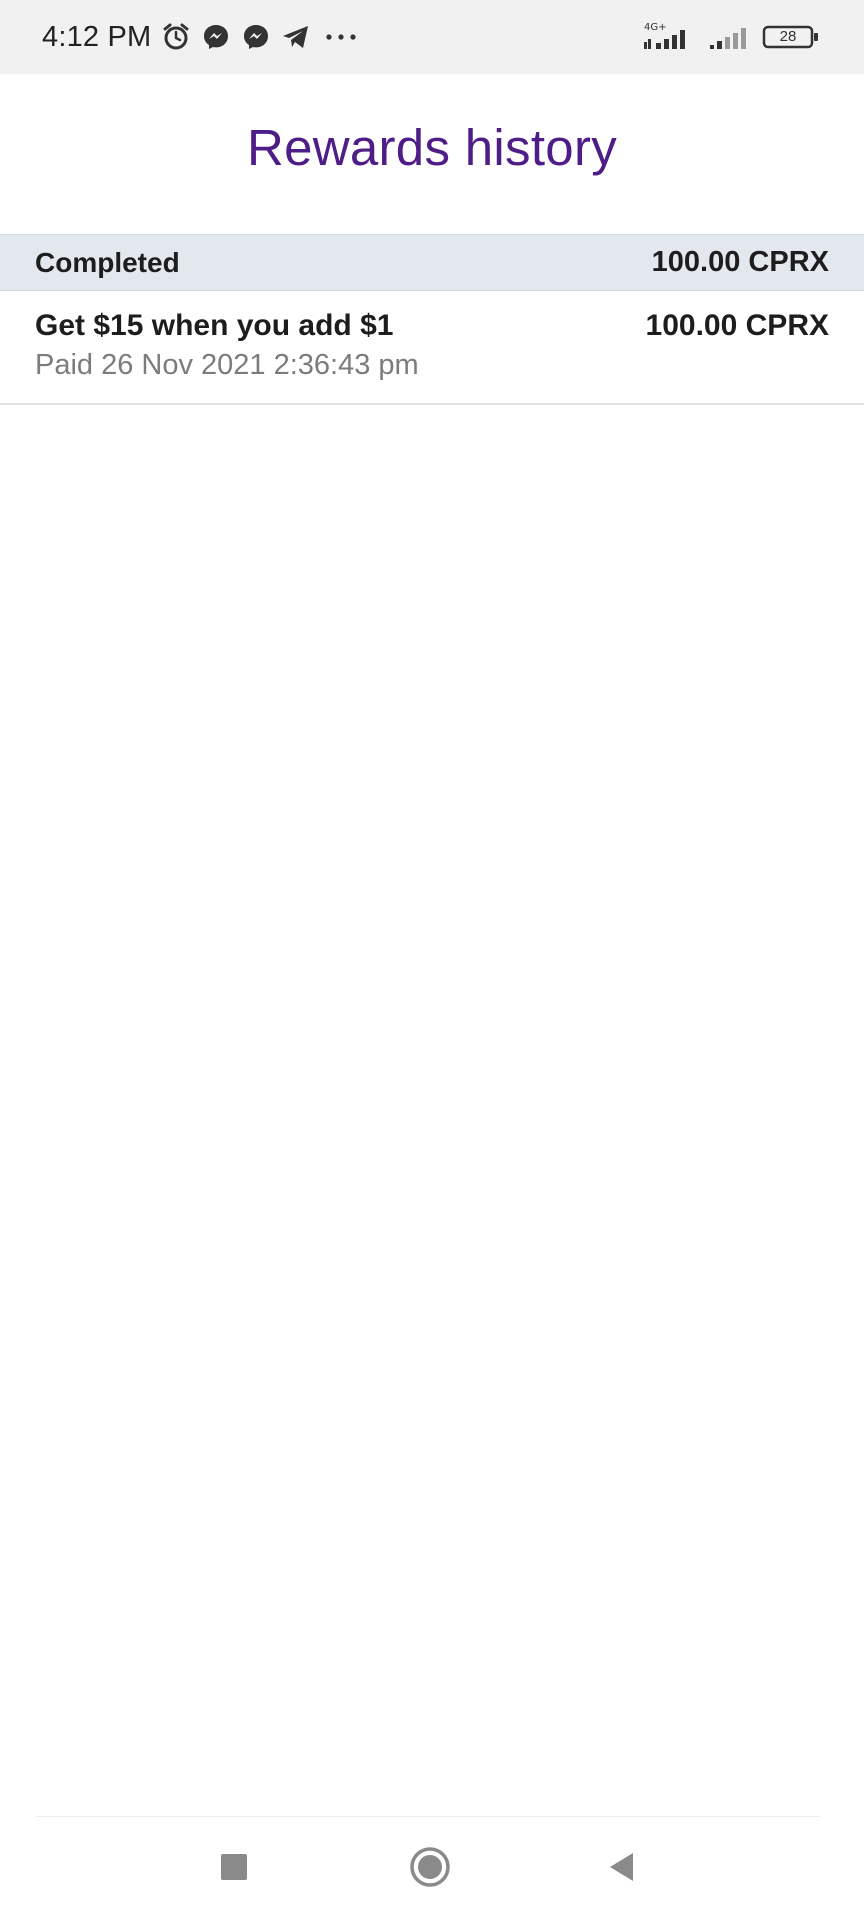 This screenshot has width=864, height=1920. I want to click on telegram-icon, so click(296, 37).